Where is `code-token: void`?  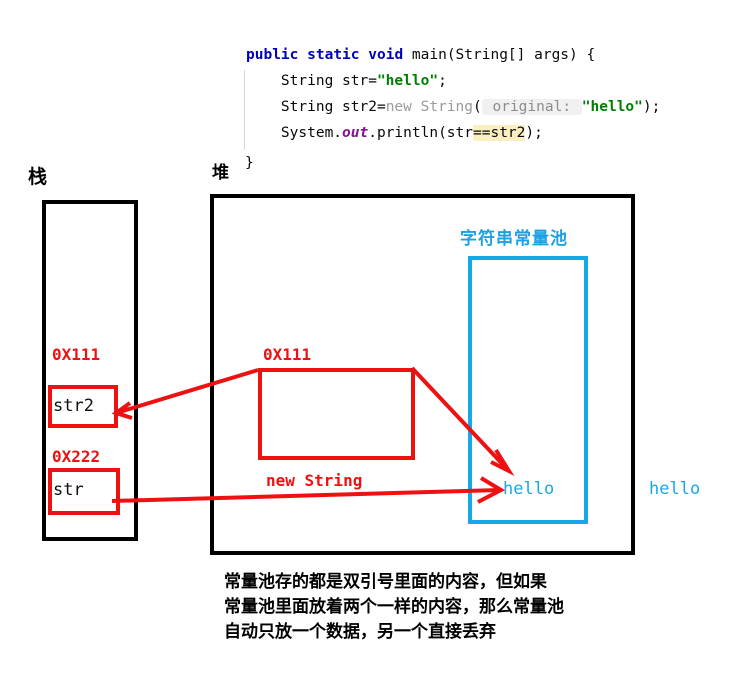 code-token: void is located at coordinates (386, 55).